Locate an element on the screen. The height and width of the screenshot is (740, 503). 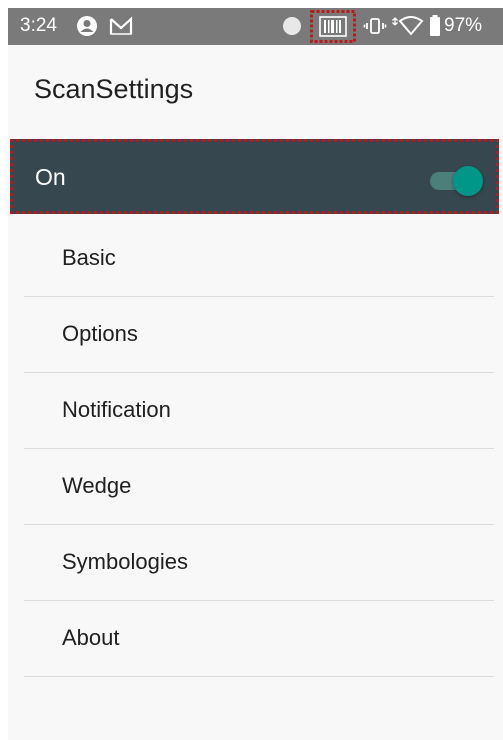
menu-item-wedge: Wedge is located at coordinates (259, 487).